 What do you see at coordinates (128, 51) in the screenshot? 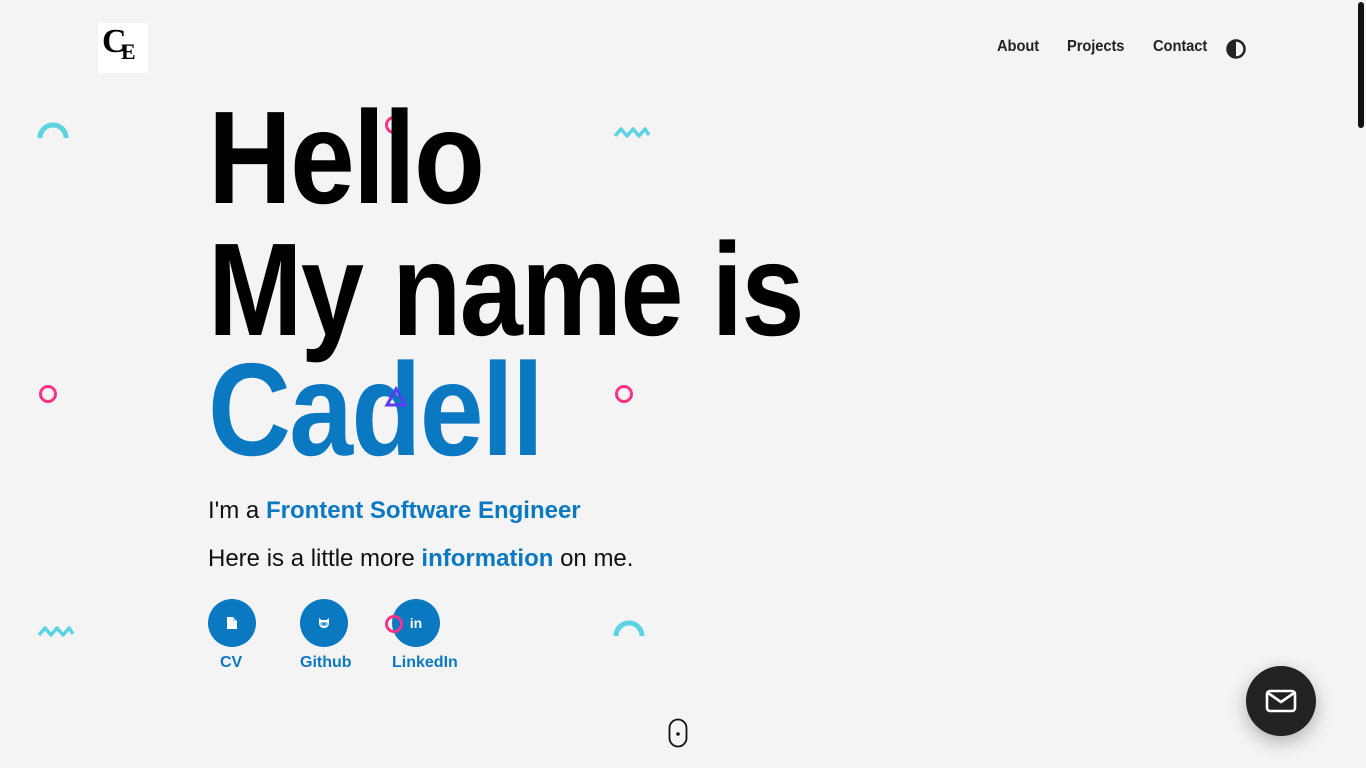
I see `logo-letter-e: E` at bounding box center [128, 51].